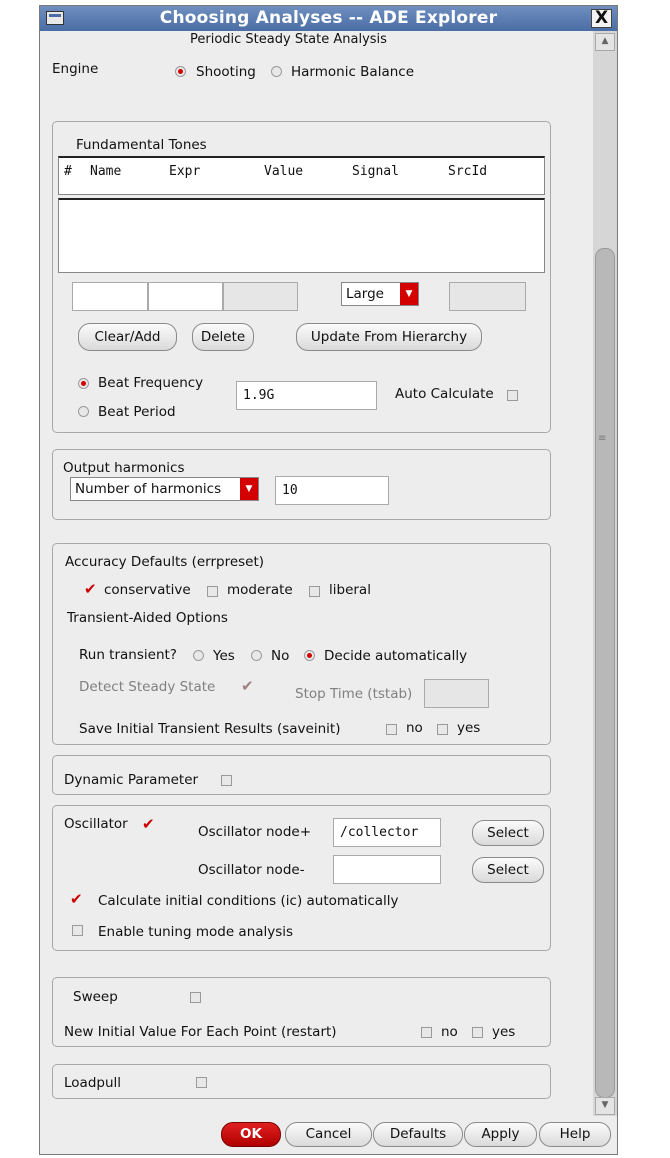 The height and width of the screenshot is (1158, 670). Describe the element at coordinates (387, 869) in the screenshot. I see `oscillator-node-minus-input` at that location.